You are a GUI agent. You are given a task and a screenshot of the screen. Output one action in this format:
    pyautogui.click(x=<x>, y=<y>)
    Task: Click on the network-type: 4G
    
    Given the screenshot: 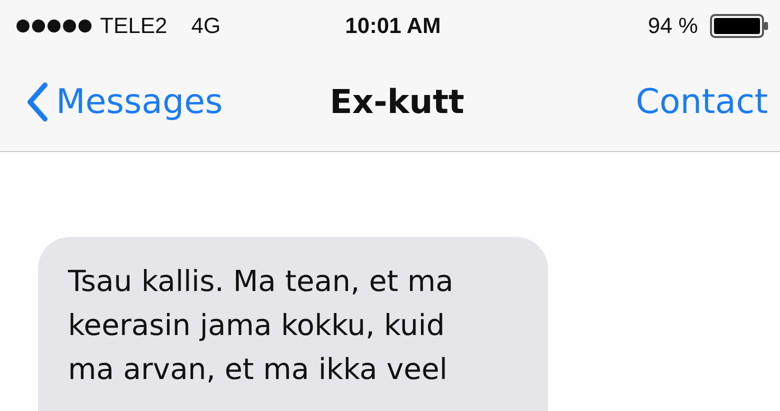 What is the action you would take?
    pyautogui.click(x=206, y=26)
    